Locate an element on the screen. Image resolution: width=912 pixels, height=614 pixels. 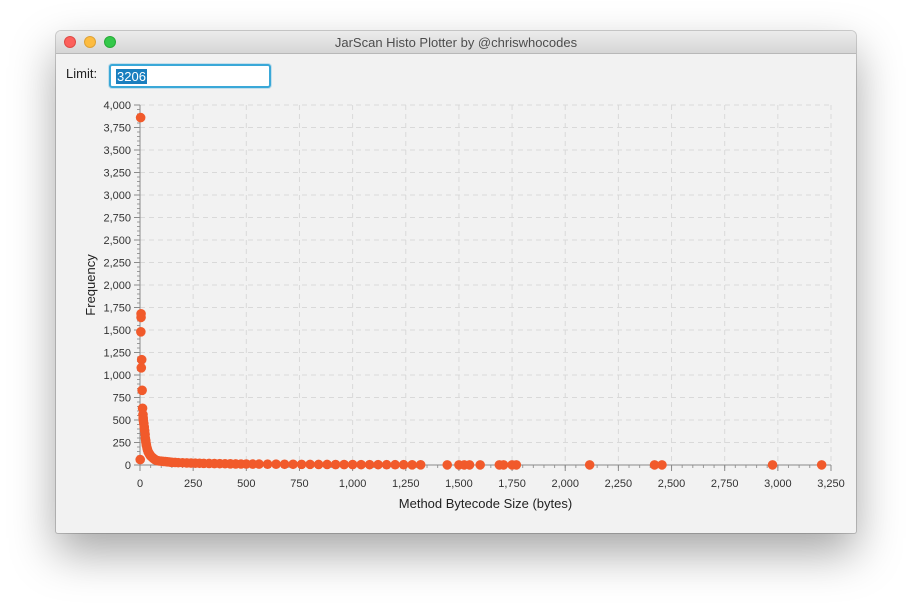
y-tick-label: 2,750 is located at coordinates (117, 219).